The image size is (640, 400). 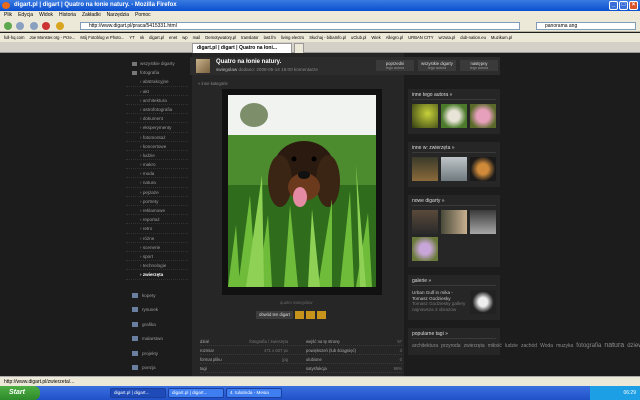 What do you see at coordinates (157, 146) in the screenshot?
I see `sidebar-subitem: › koncertowe` at bounding box center [157, 146].